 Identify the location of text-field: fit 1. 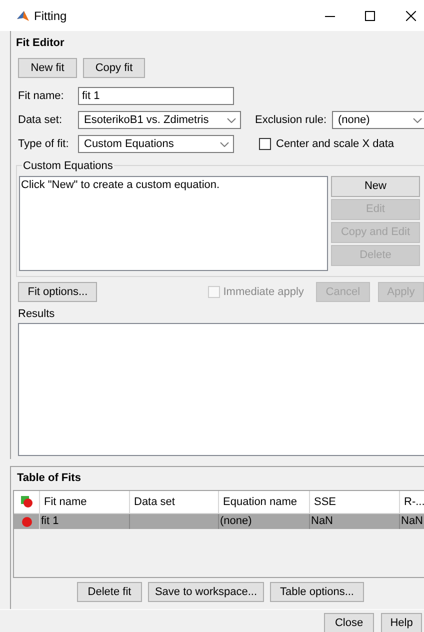
(156, 96).